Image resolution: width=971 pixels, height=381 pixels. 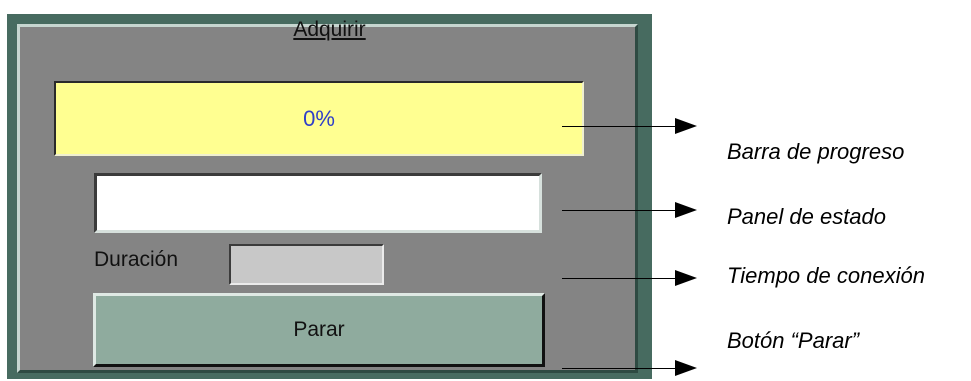 What do you see at coordinates (816, 151) in the screenshot?
I see `annotation-progress-bar: Barra de progreso` at bounding box center [816, 151].